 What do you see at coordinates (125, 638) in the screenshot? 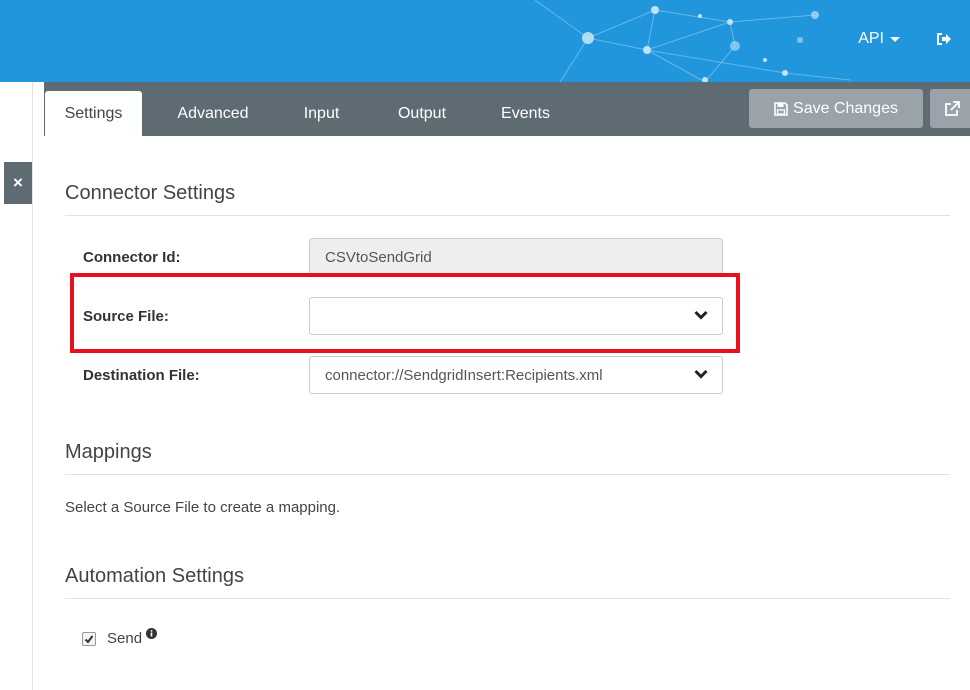
I see `send-label: Send` at bounding box center [125, 638].